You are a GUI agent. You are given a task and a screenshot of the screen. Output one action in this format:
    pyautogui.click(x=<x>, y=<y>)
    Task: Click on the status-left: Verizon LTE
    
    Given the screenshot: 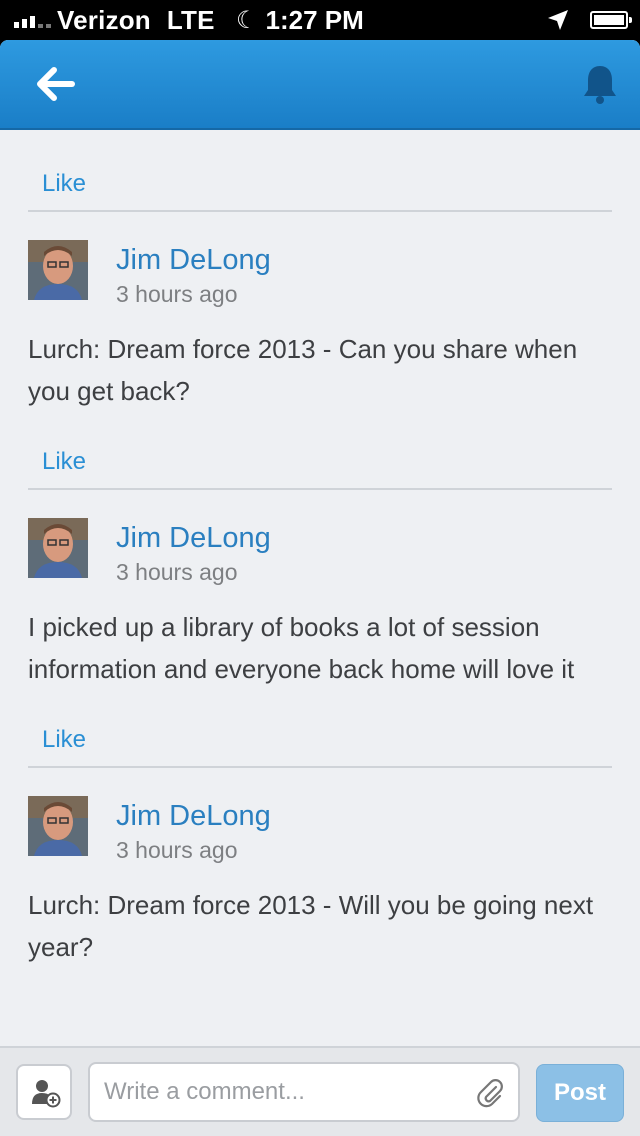 What is the action you would take?
    pyautogui.click(x=114, y=20)
    